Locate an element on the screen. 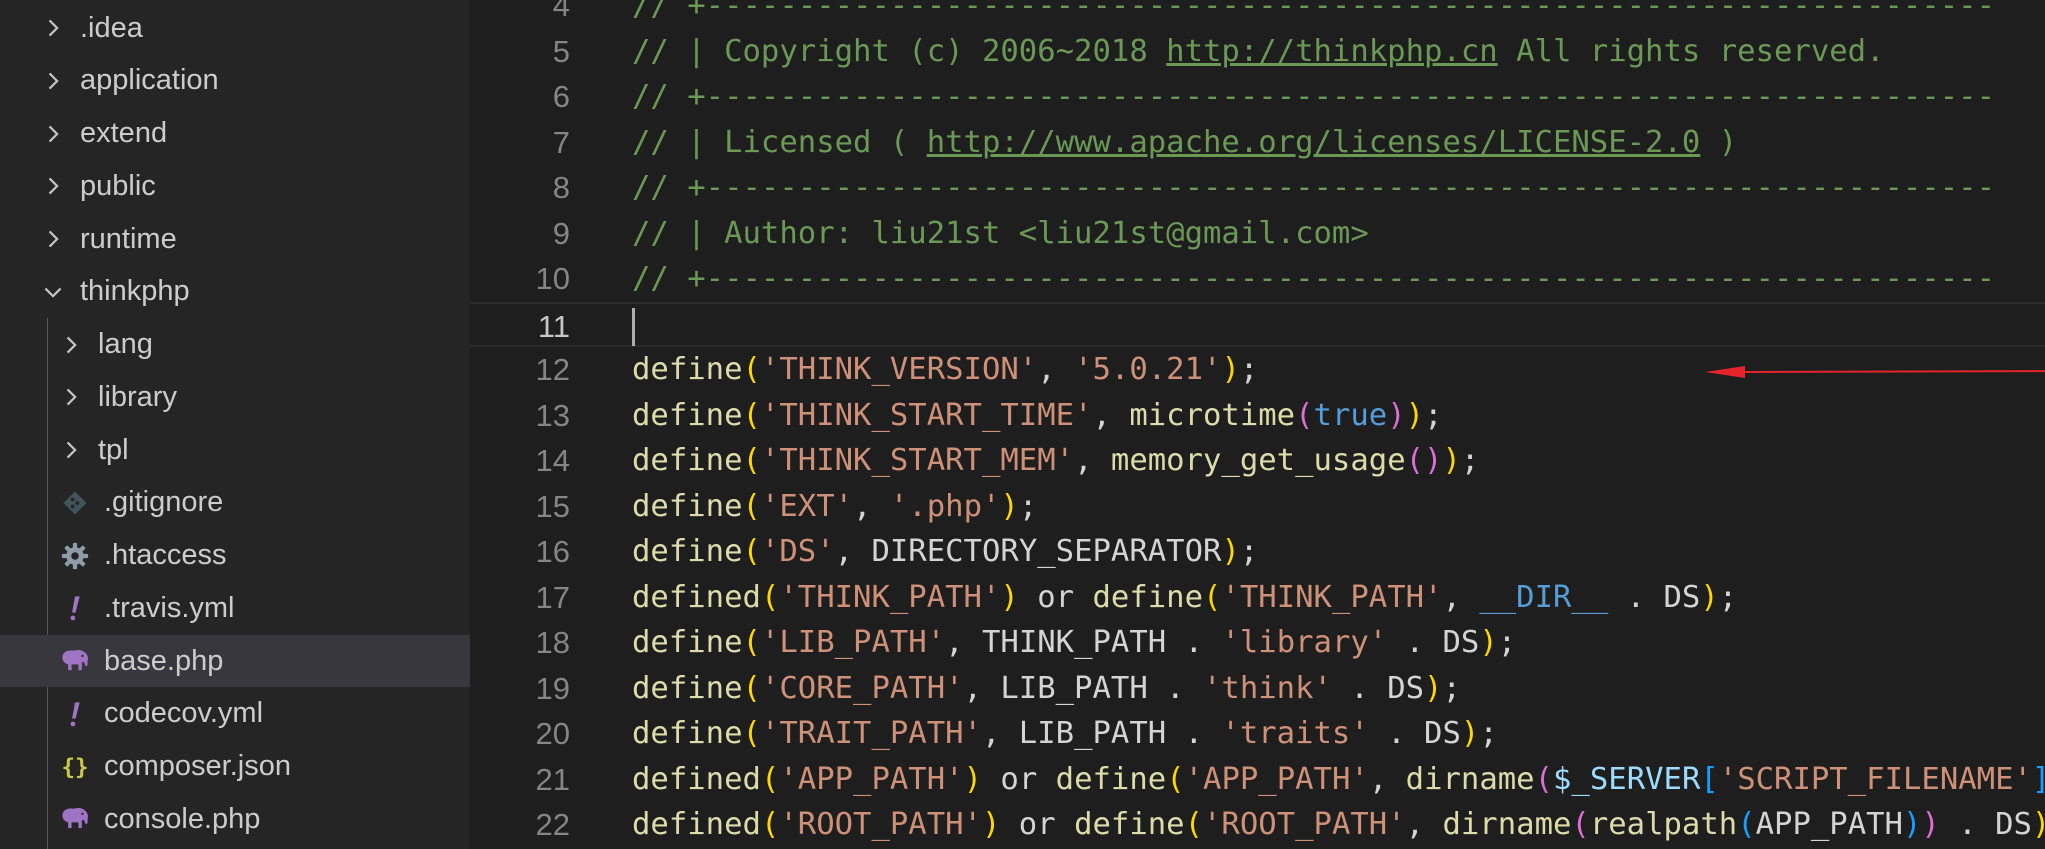  code-token: 'THINK_START_TIME' is located at coordinates (926, 415).